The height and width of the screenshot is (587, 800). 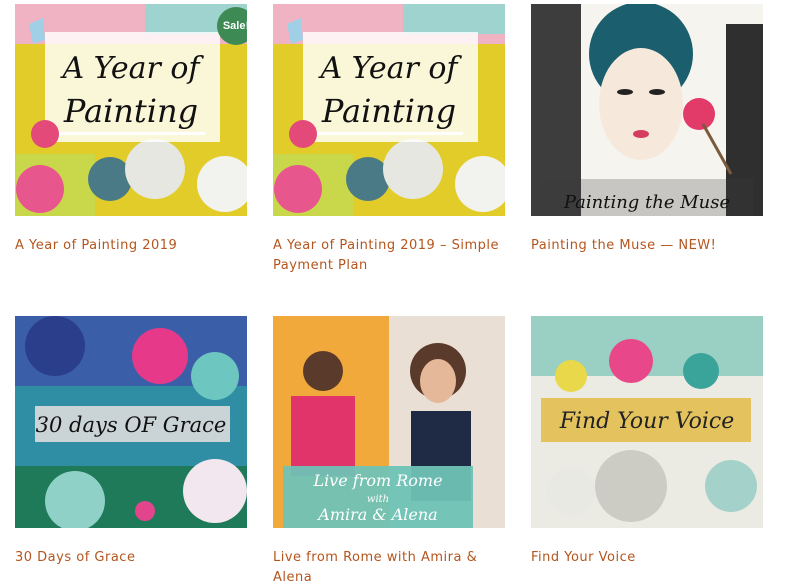 I want to click on product-title-link: Painting the Muse — NEW!, so click(x=647, y=246).